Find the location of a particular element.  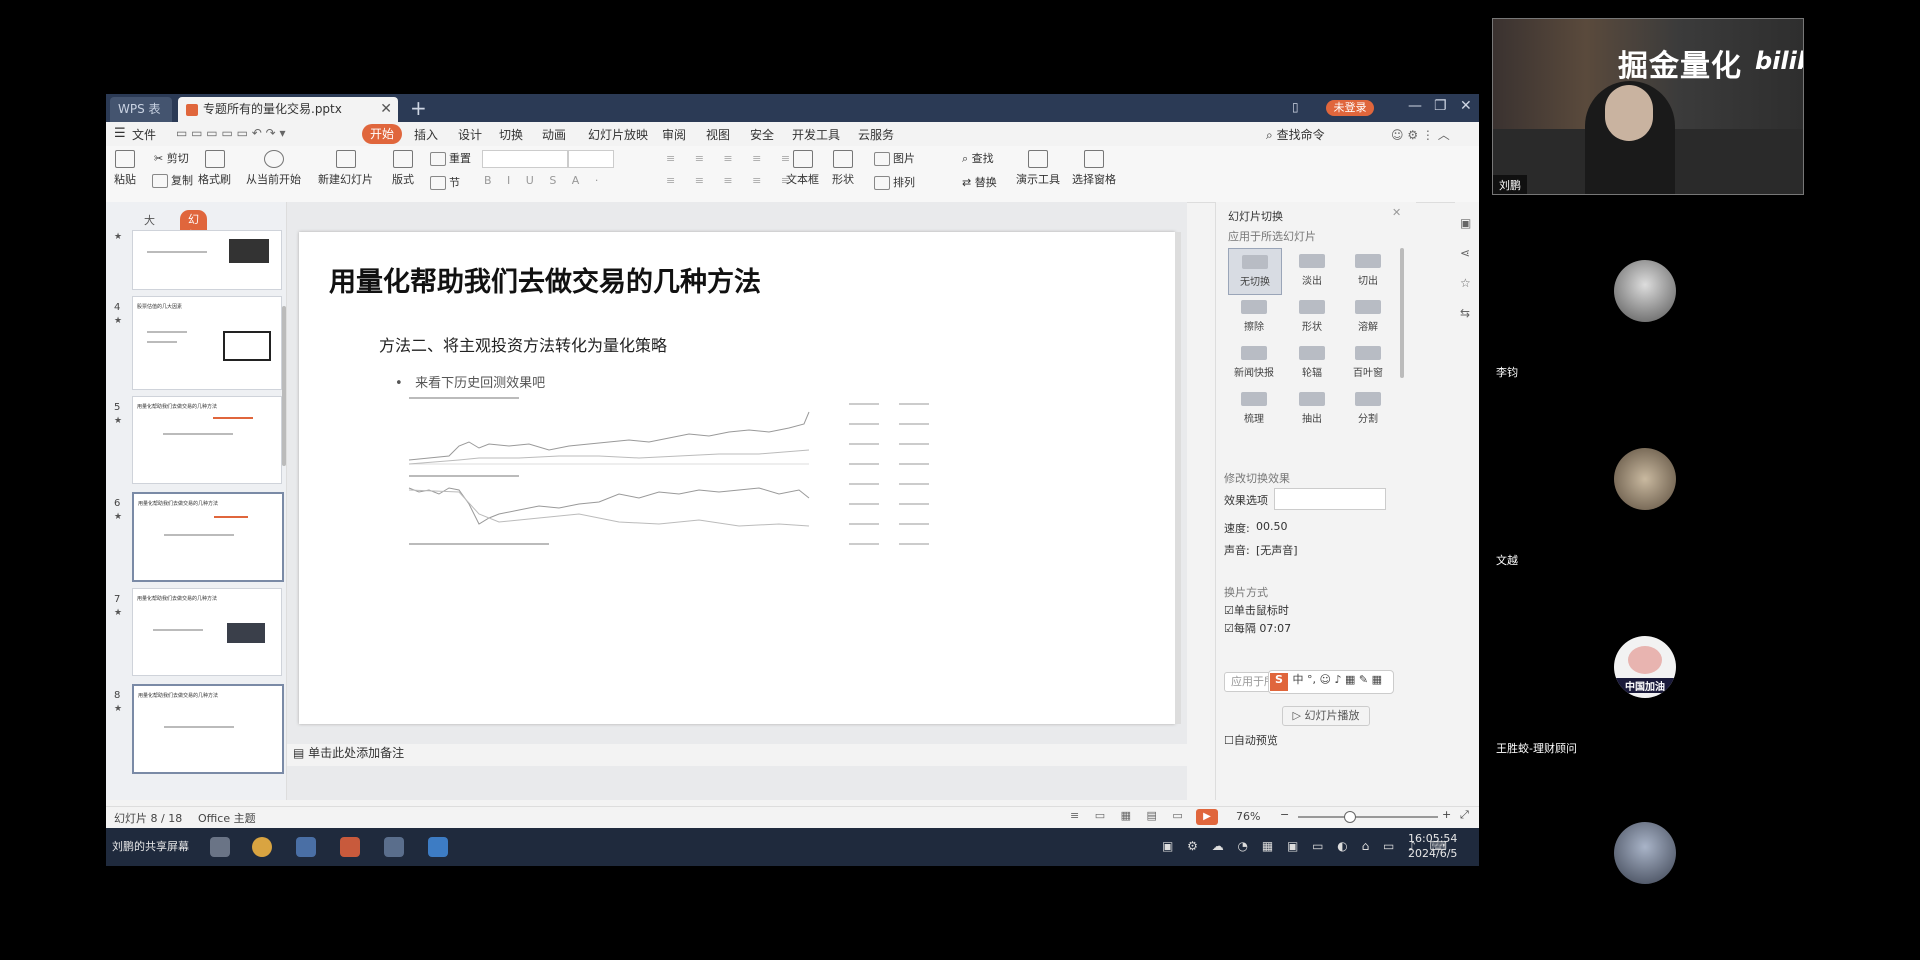

every-value: 07:07 is located at coordinates (1275, 628).